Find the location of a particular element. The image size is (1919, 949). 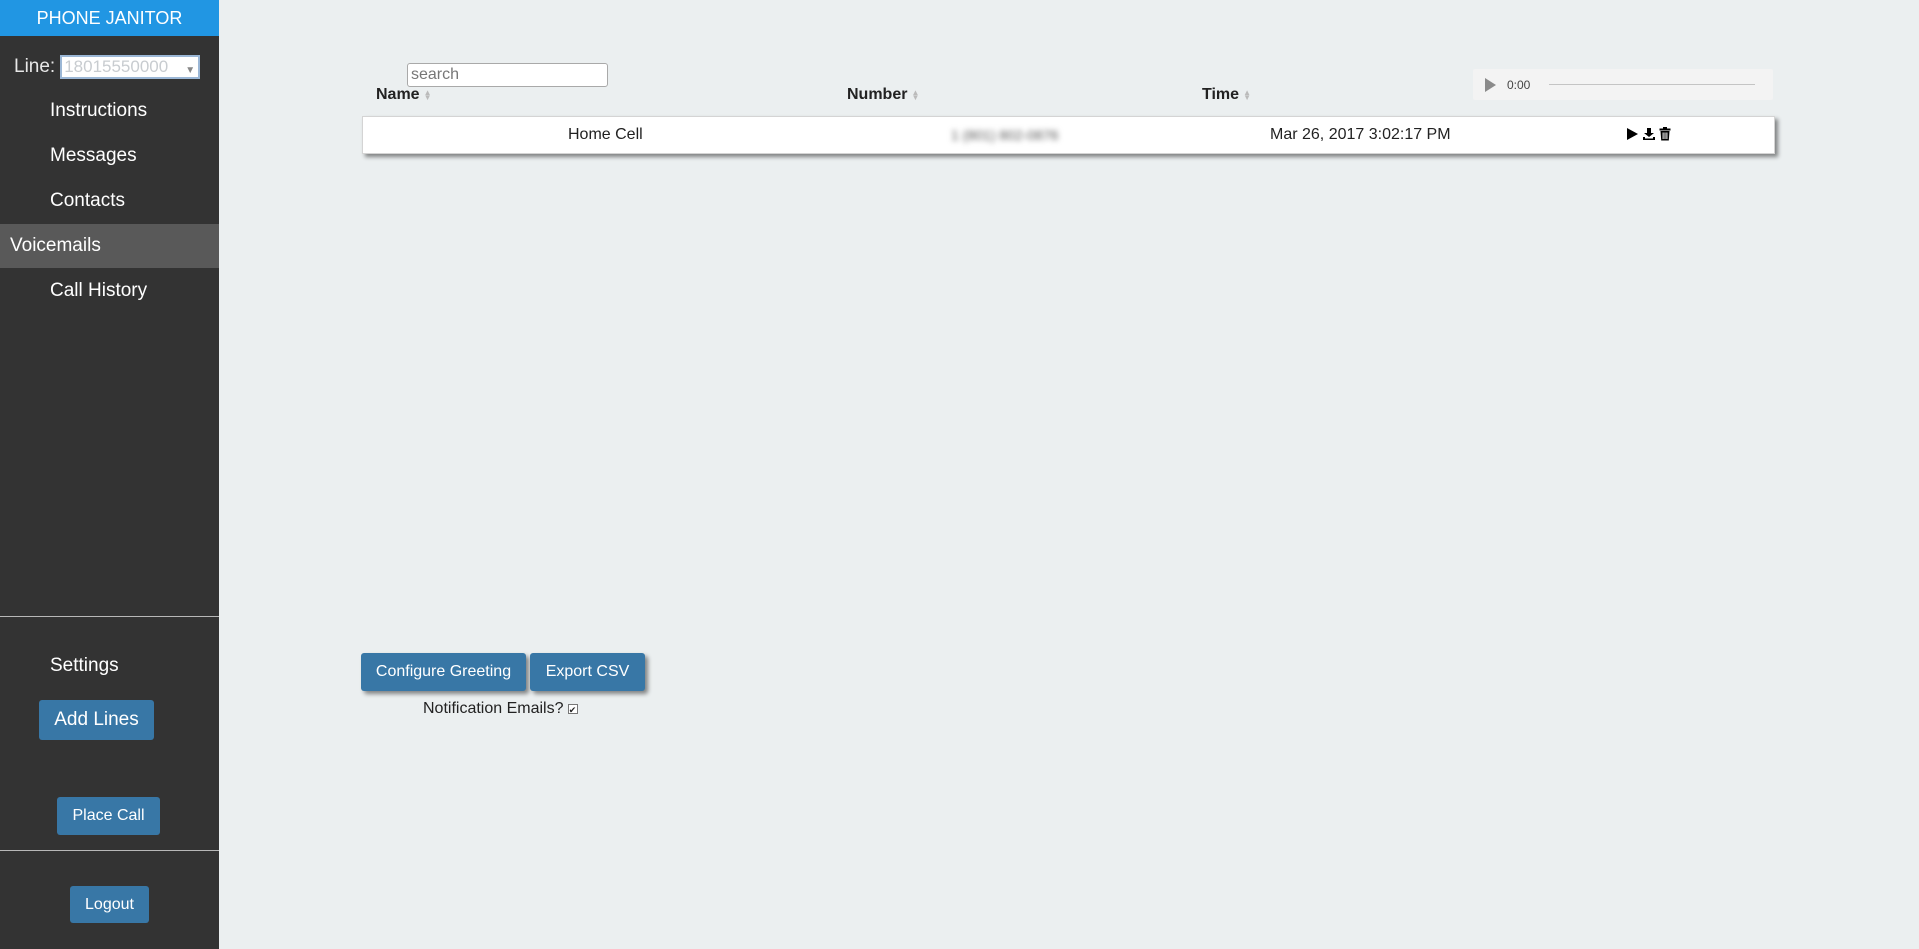

sidebar-item-label: Voicemails is located at coordinates (55, 245).